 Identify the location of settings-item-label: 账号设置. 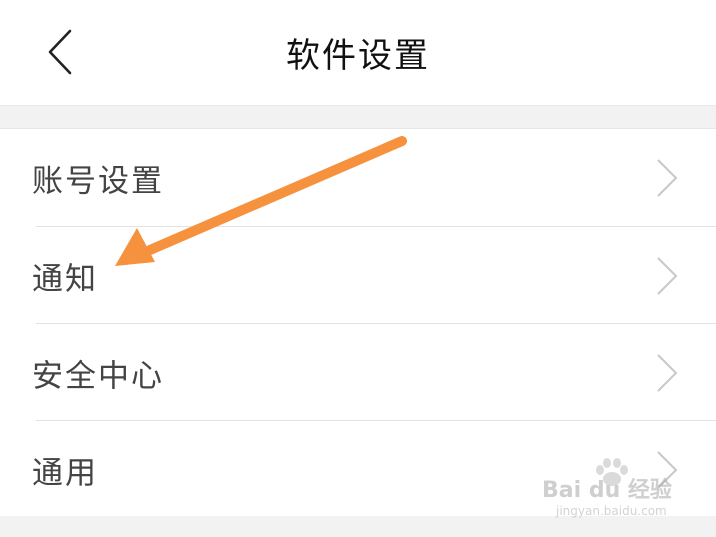
(98, 181).